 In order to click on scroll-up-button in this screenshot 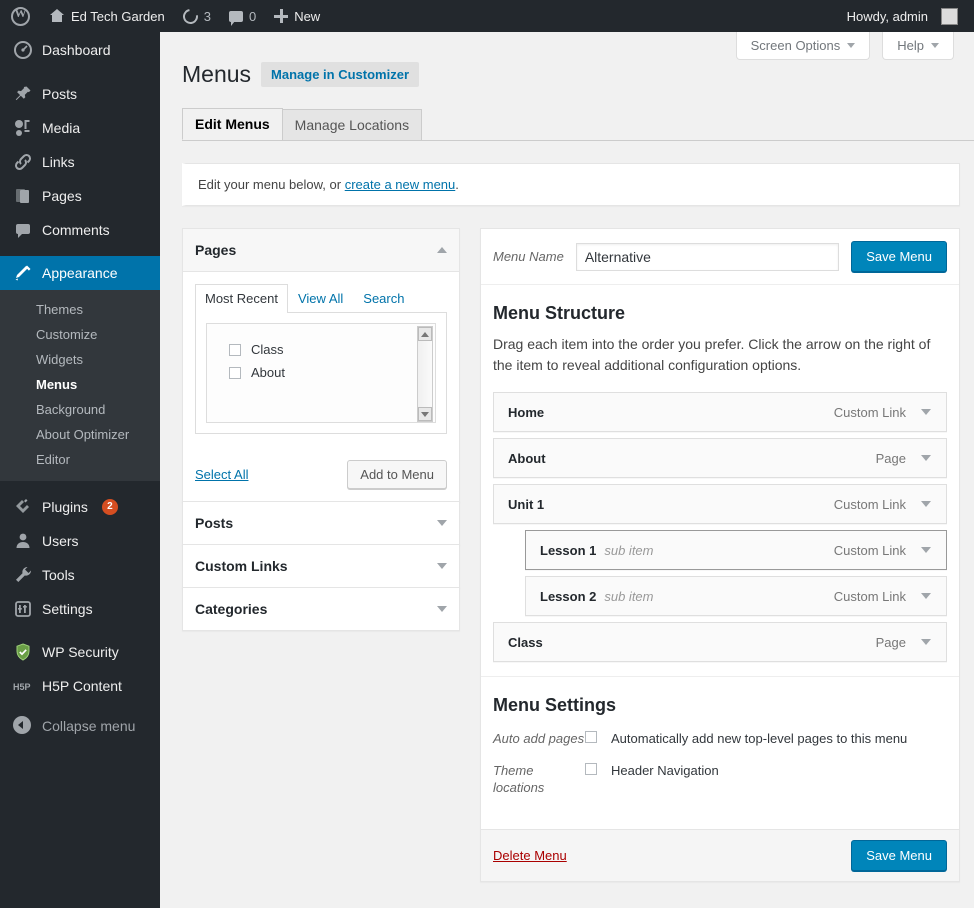, I will do `click(425, 334)`.